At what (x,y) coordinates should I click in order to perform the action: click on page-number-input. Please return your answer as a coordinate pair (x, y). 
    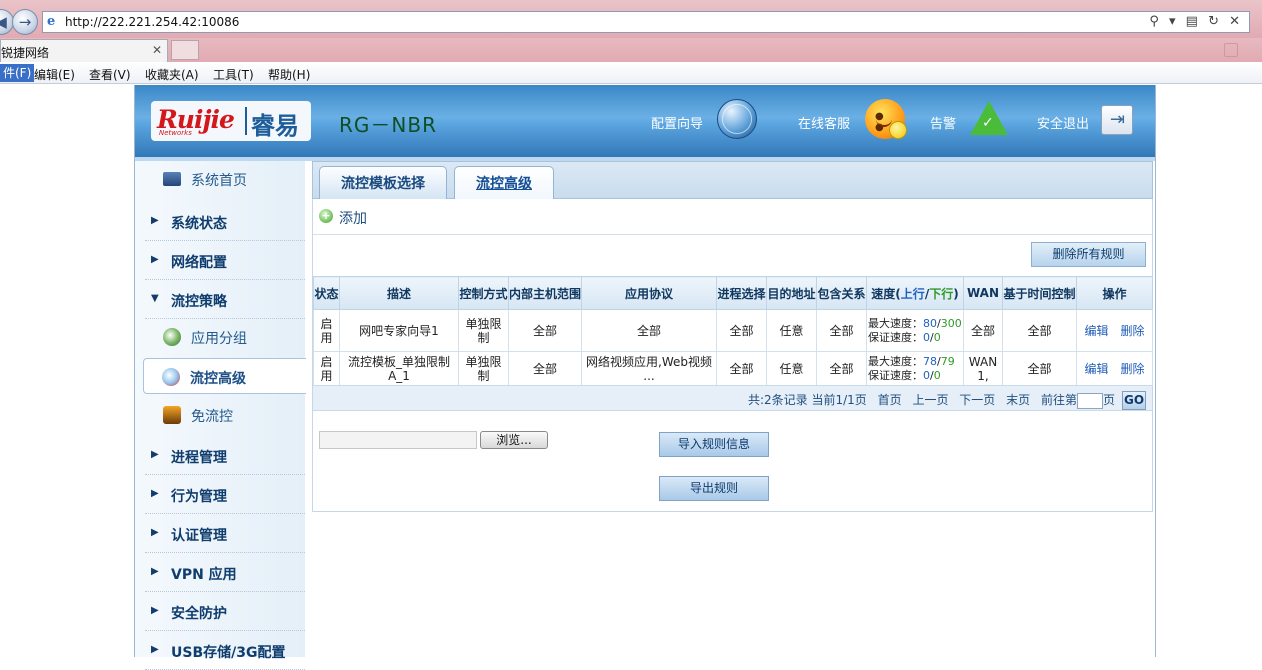
    Looking at the image, I should click on (1089, 400).